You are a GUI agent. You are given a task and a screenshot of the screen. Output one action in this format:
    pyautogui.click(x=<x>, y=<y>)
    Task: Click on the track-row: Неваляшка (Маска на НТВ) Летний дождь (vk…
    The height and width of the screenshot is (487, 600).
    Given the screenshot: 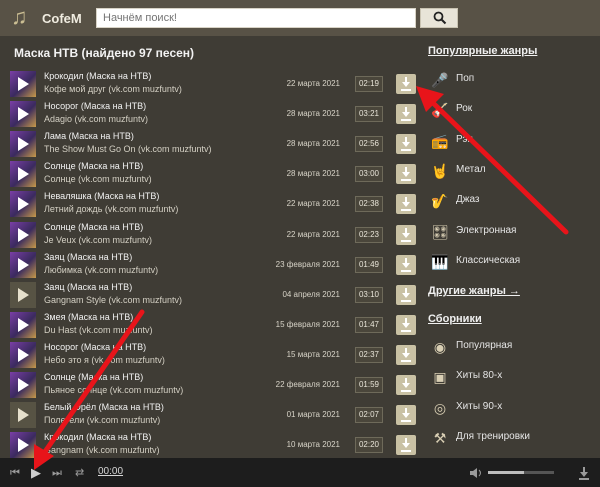 What is the action you would take?
    pyautogui.click(x=214, y=204)
    